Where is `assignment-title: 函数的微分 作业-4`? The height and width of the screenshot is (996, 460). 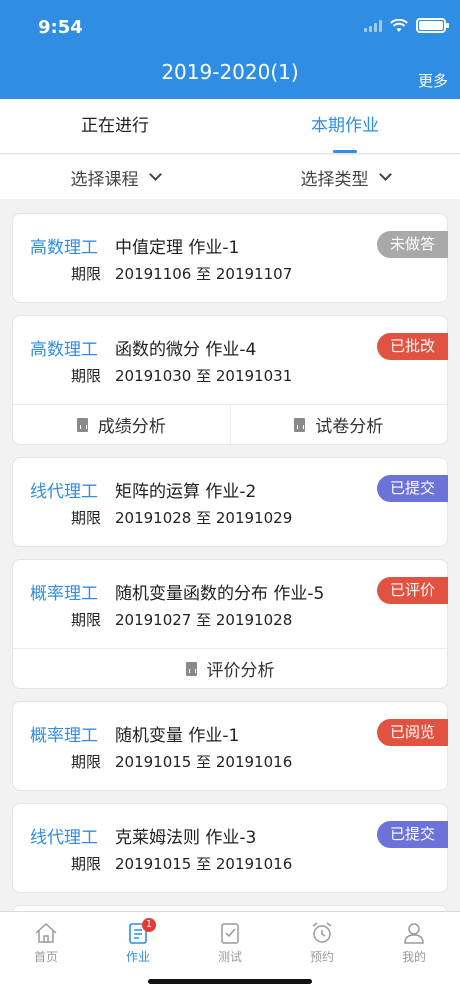
assignment-title: 函数的微分 作业-4 is located at coordinates (186, 350).